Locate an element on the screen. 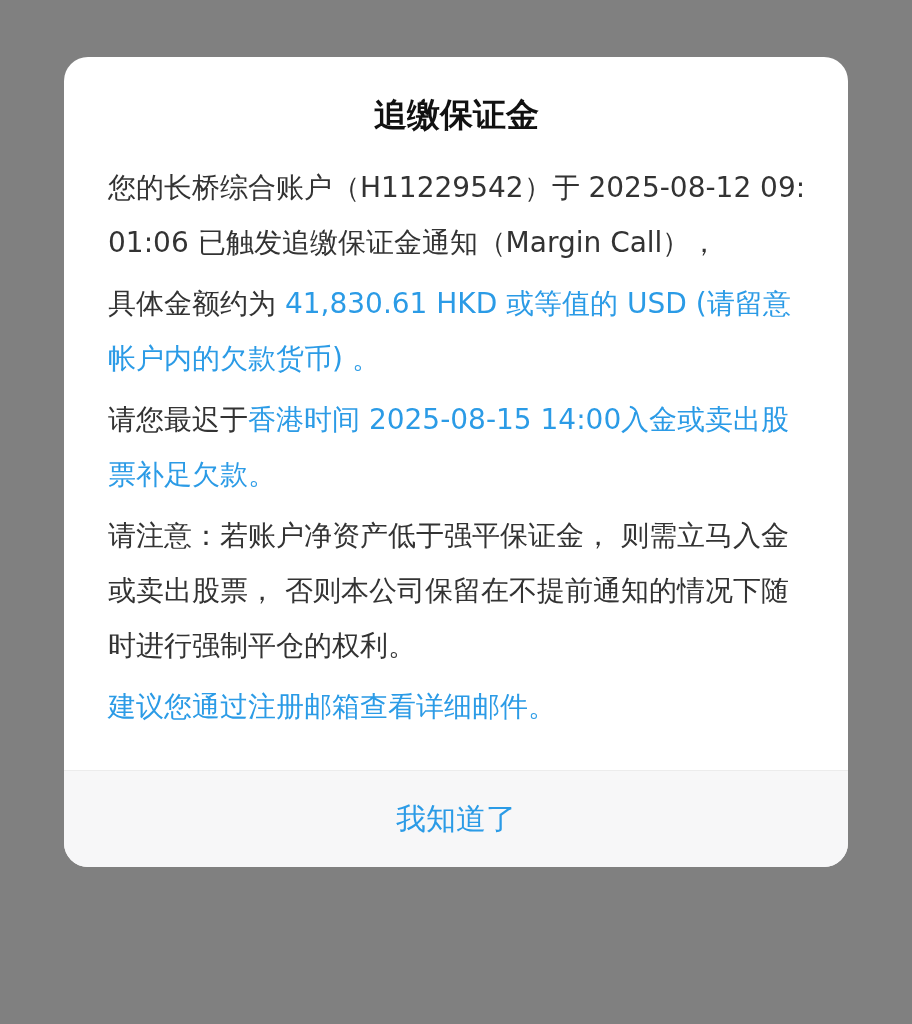  message-paragraph: 请您最迟于香港时间 2025-08-15 14:00入金或卖出股票补足欠款。 is located at coordinates (449, 447).